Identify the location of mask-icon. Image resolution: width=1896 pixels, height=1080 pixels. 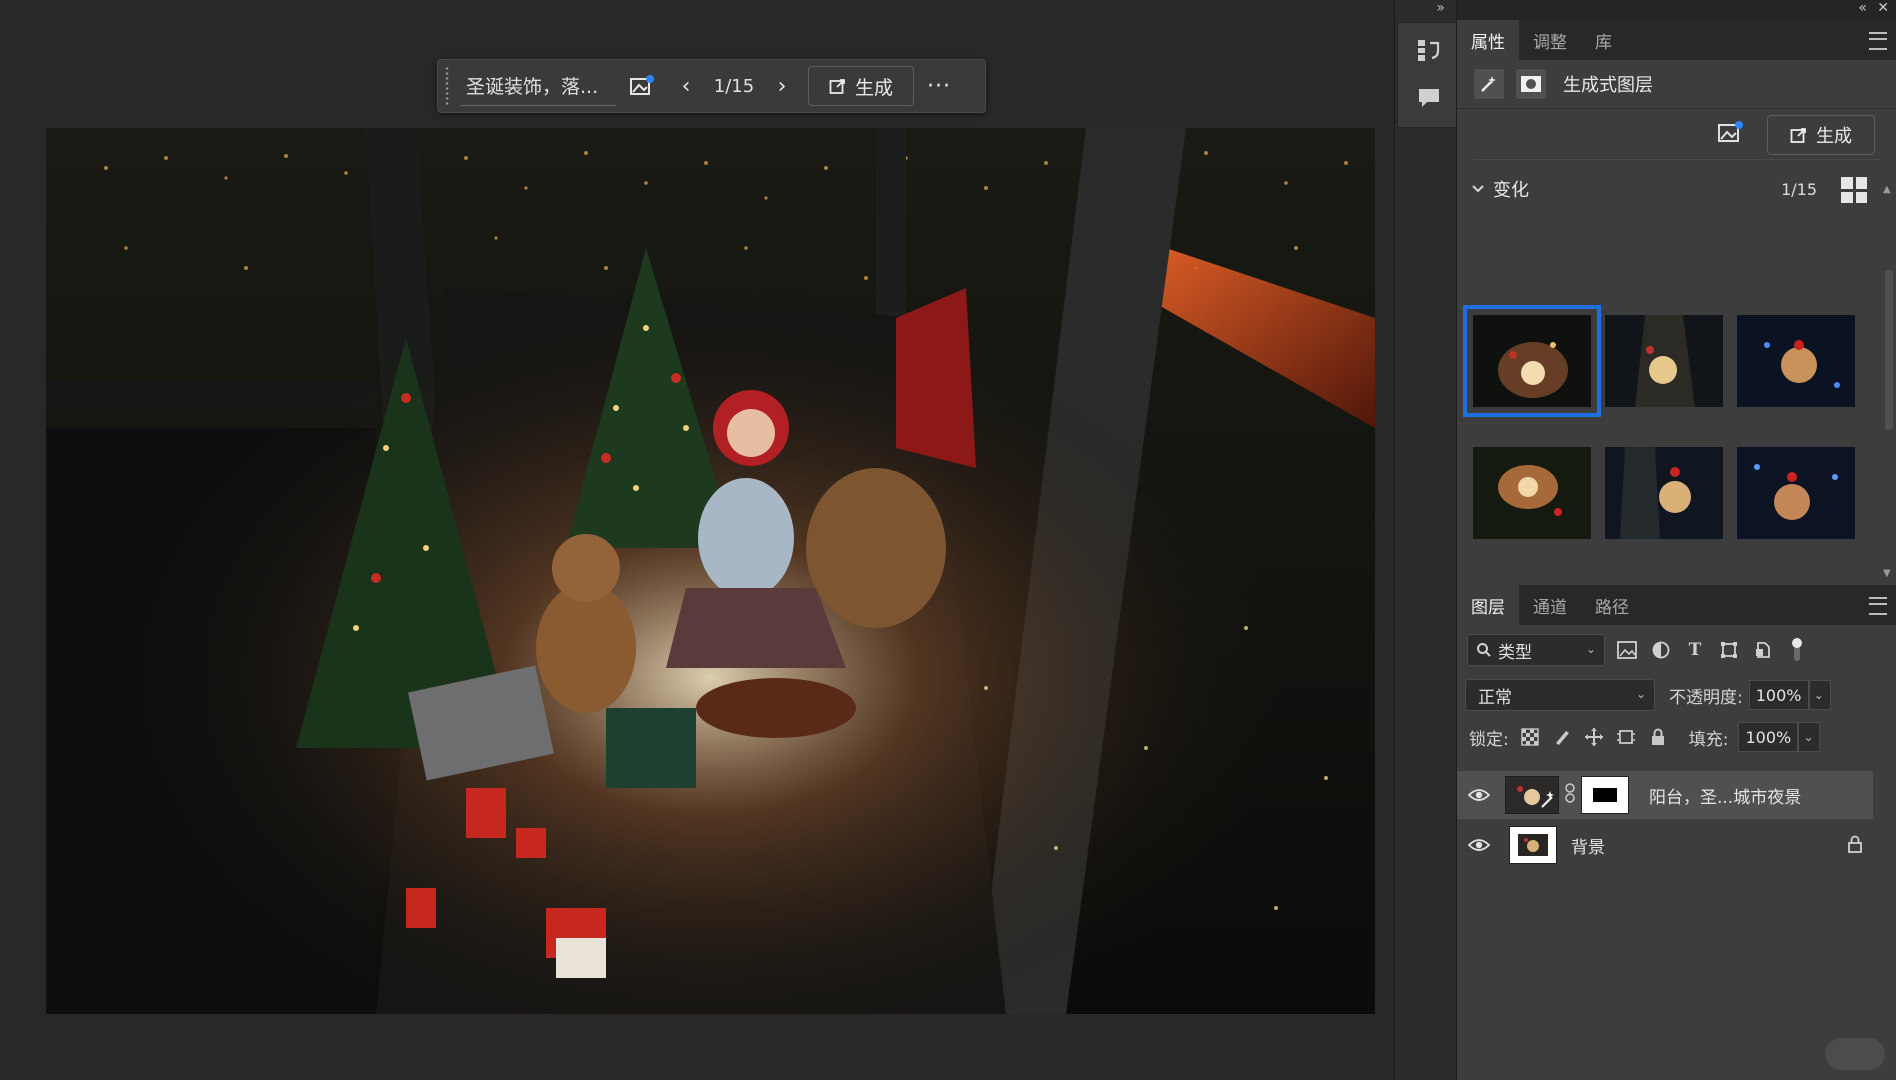
(1531, 84).